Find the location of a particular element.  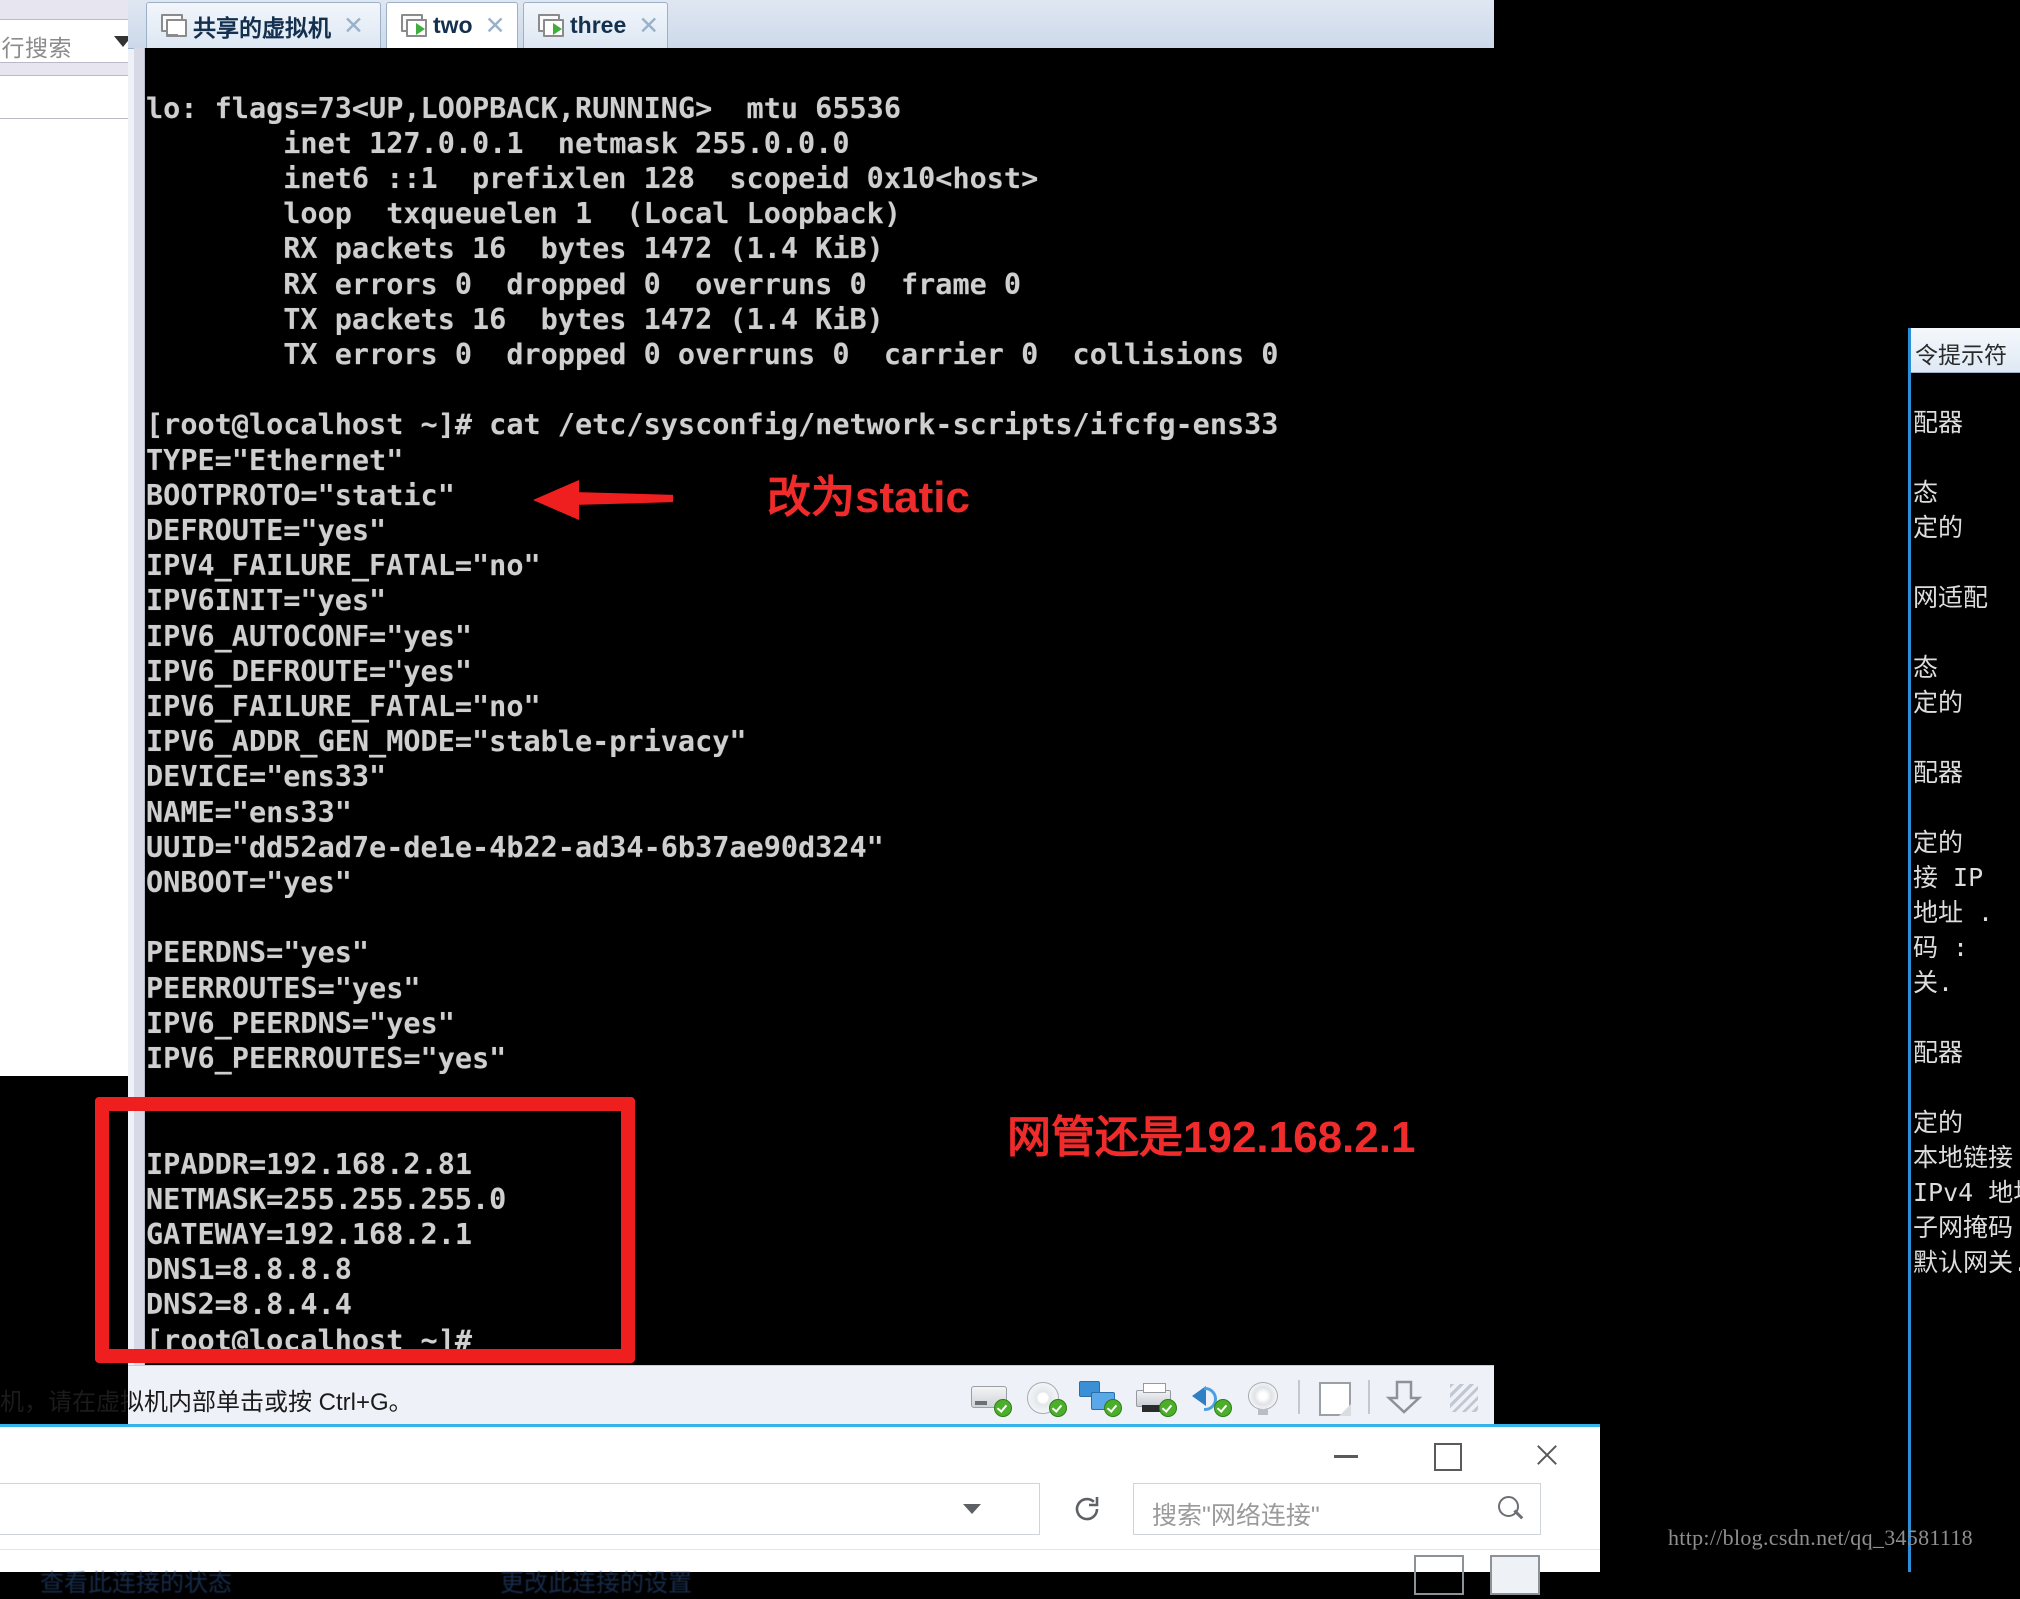

cmd-title-bar: 令提示符 is located at coordinates (1965, 350).